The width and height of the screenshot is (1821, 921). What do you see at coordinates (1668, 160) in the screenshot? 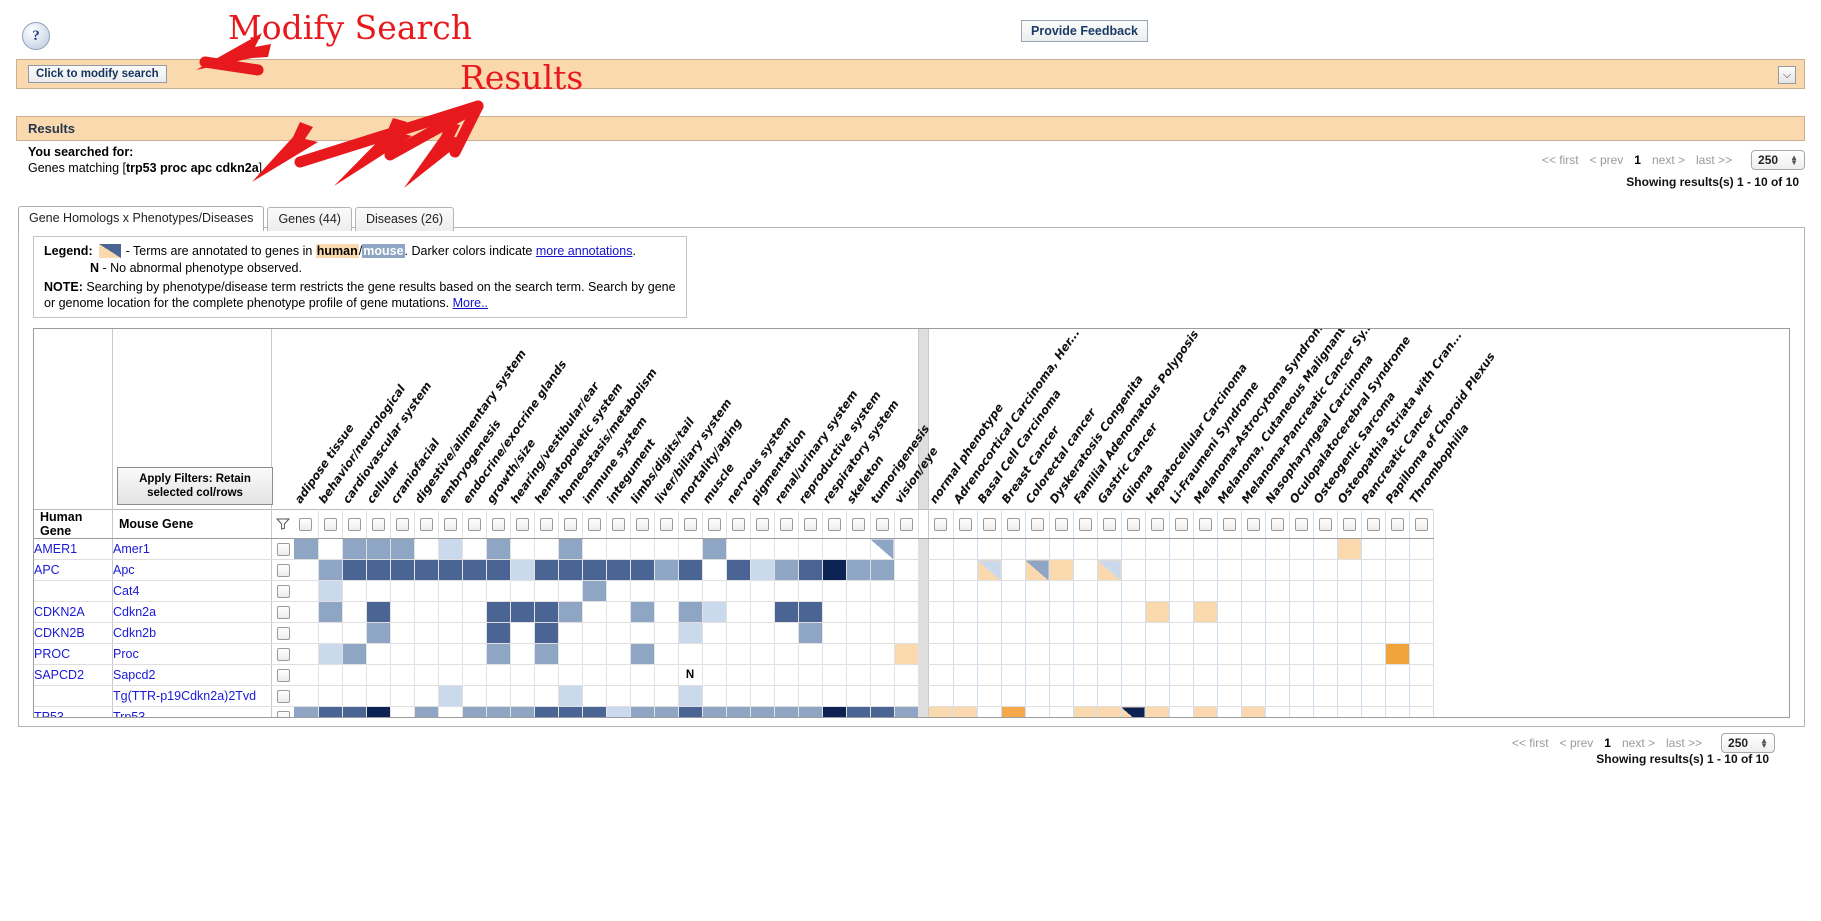
I see `pager-next: next >` at bounding box center [1668, 160].